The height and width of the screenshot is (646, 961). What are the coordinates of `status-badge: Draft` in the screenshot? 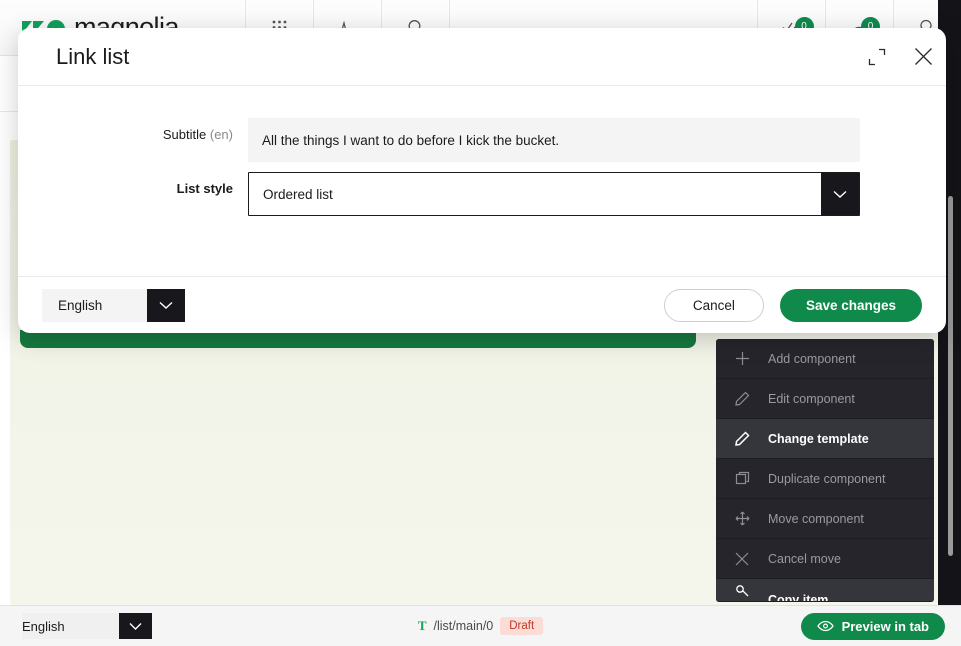 It's located at (522, 626).